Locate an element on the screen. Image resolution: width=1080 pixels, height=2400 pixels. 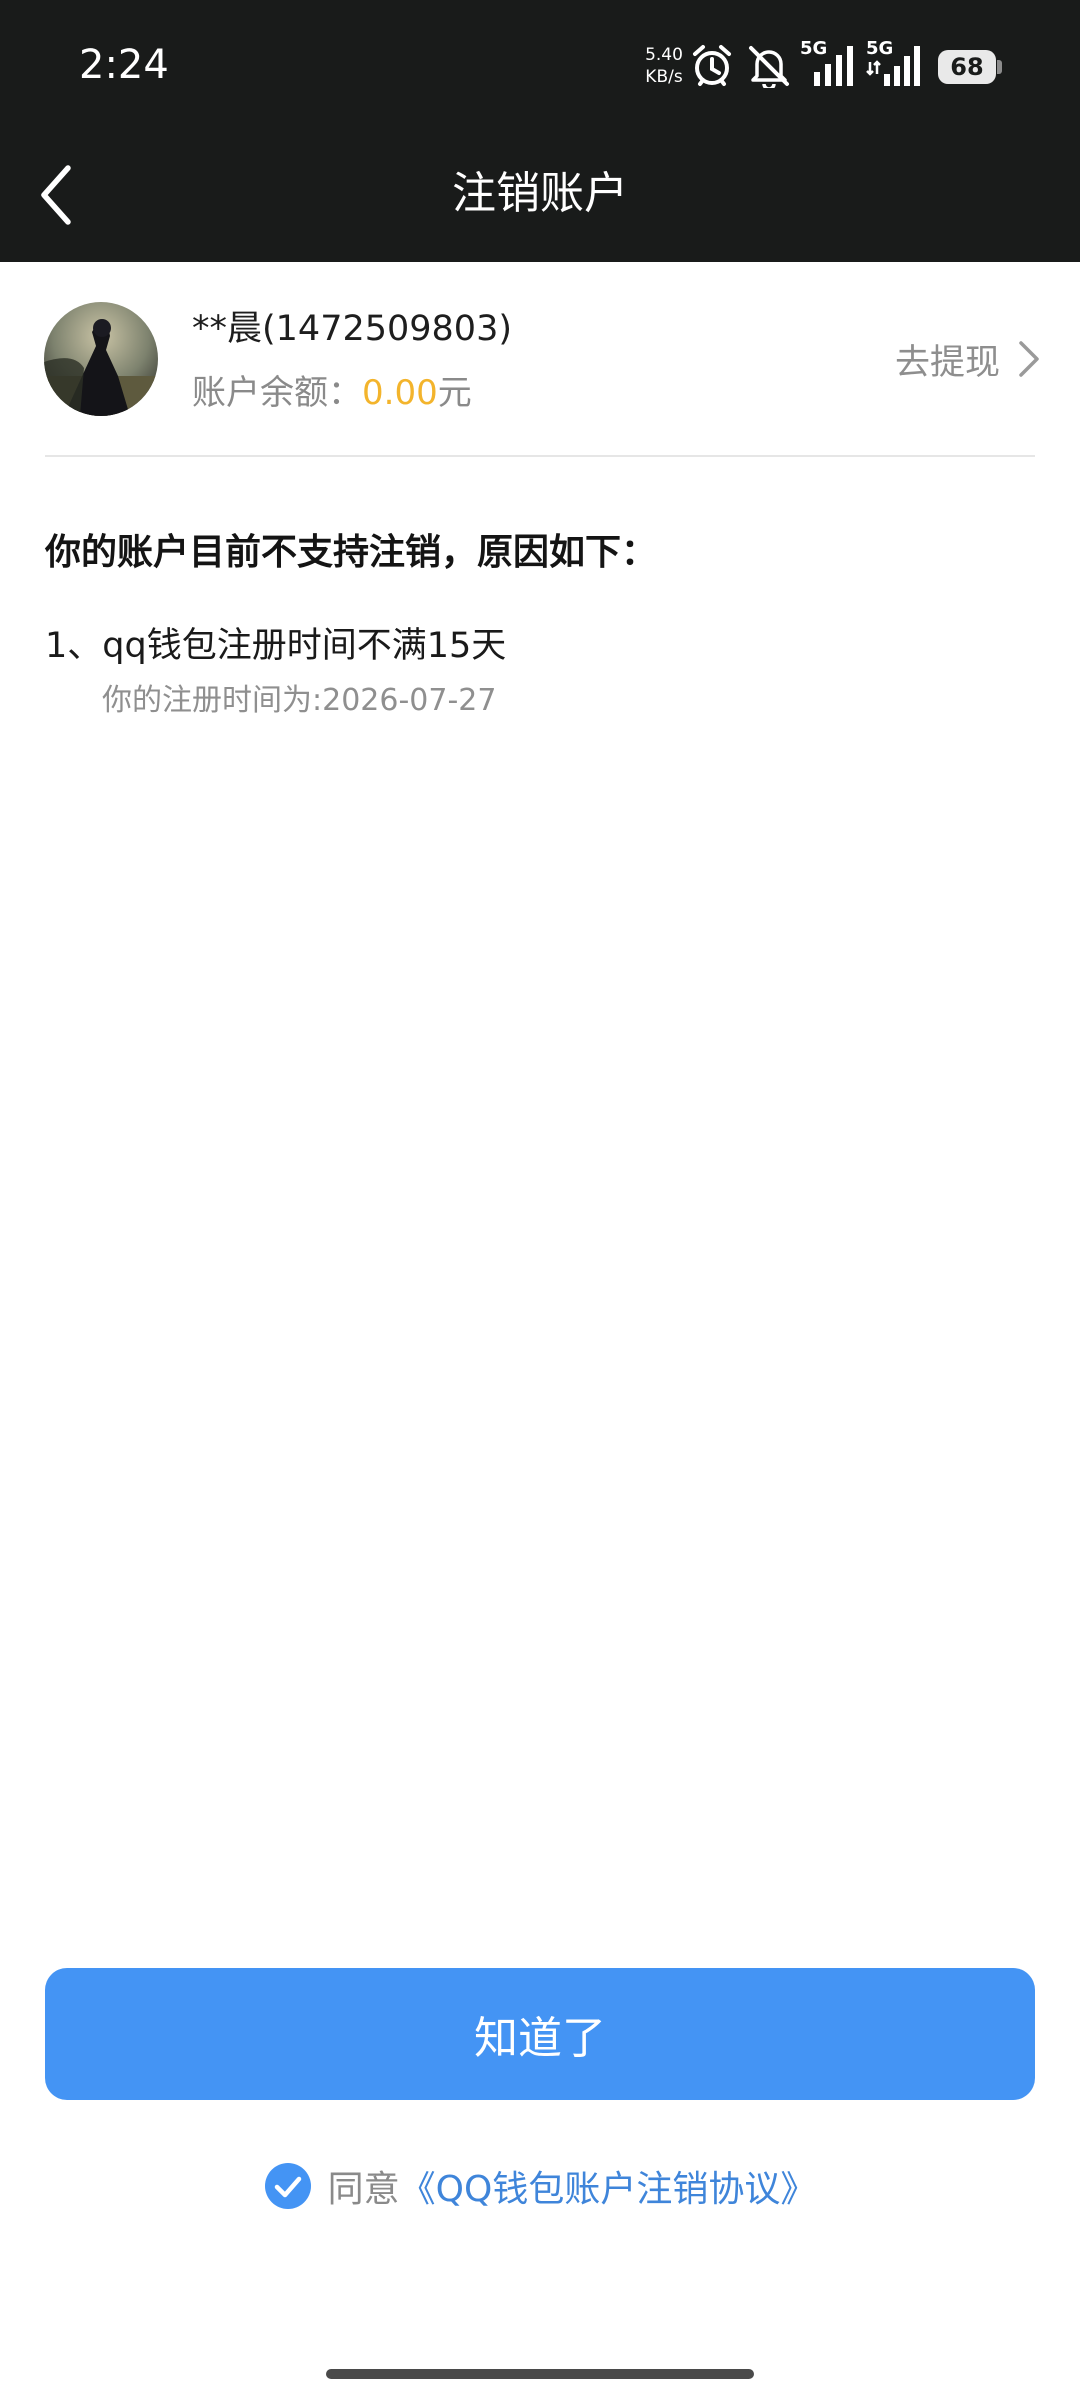
status-time: 2:24 is located at coordinates (124, 65).